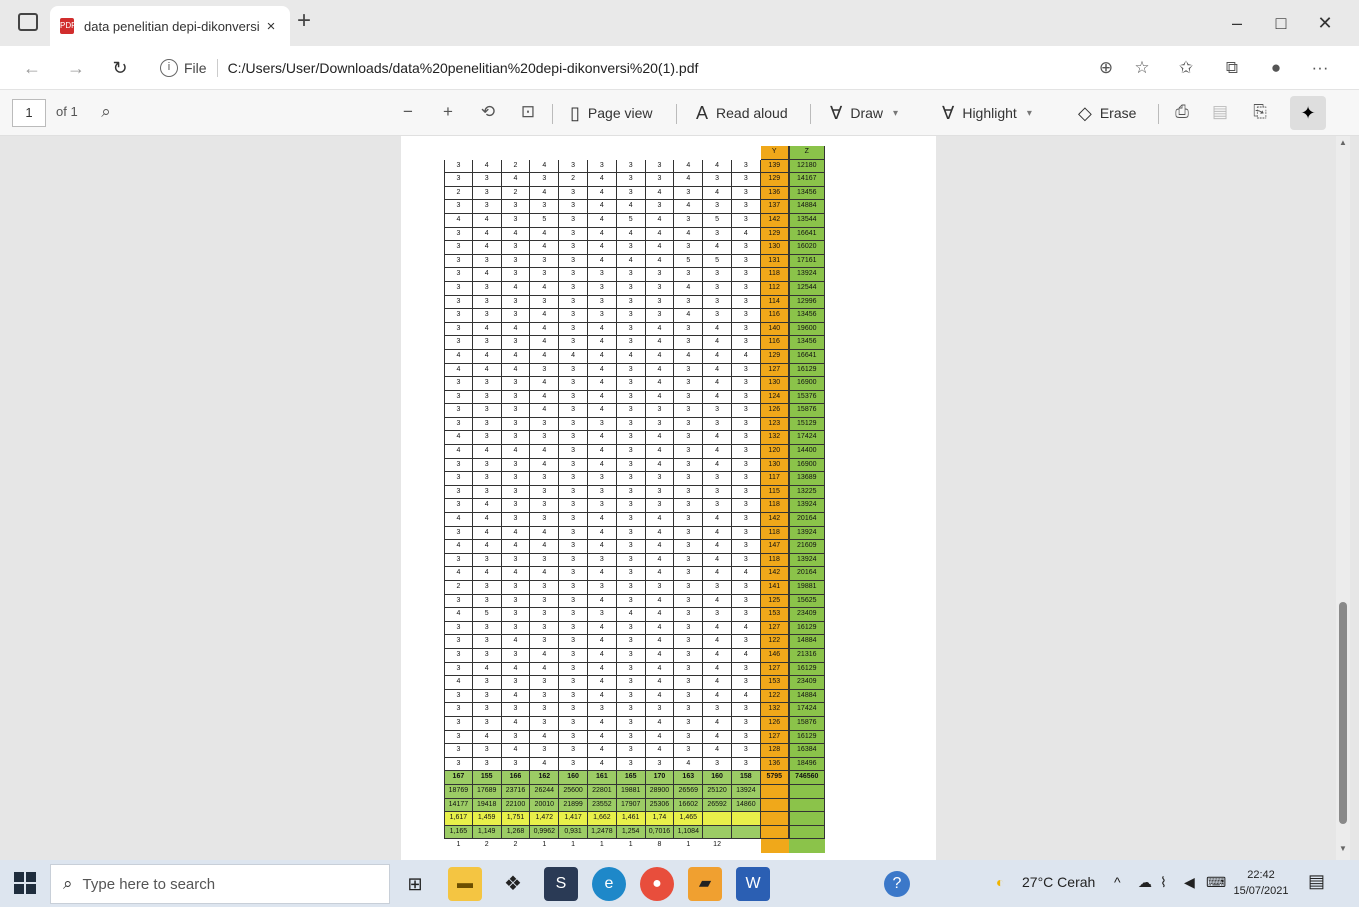 The width and height of the screenshot is (1359, 907). I want to click on pin-toolbar-icon: ✦, so click(1308, 113).